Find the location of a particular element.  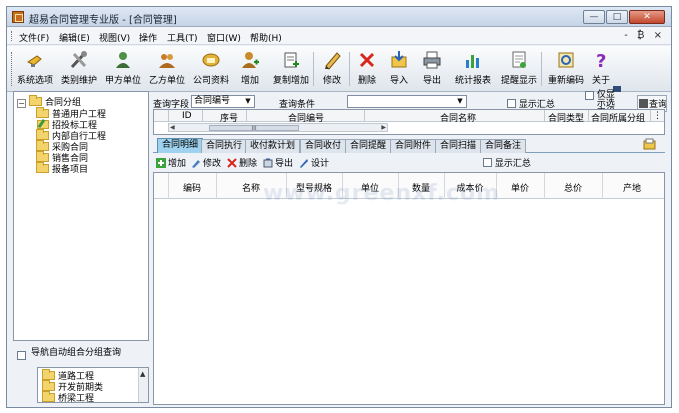

minimize-icon: — is located at coordinates (594, 17).